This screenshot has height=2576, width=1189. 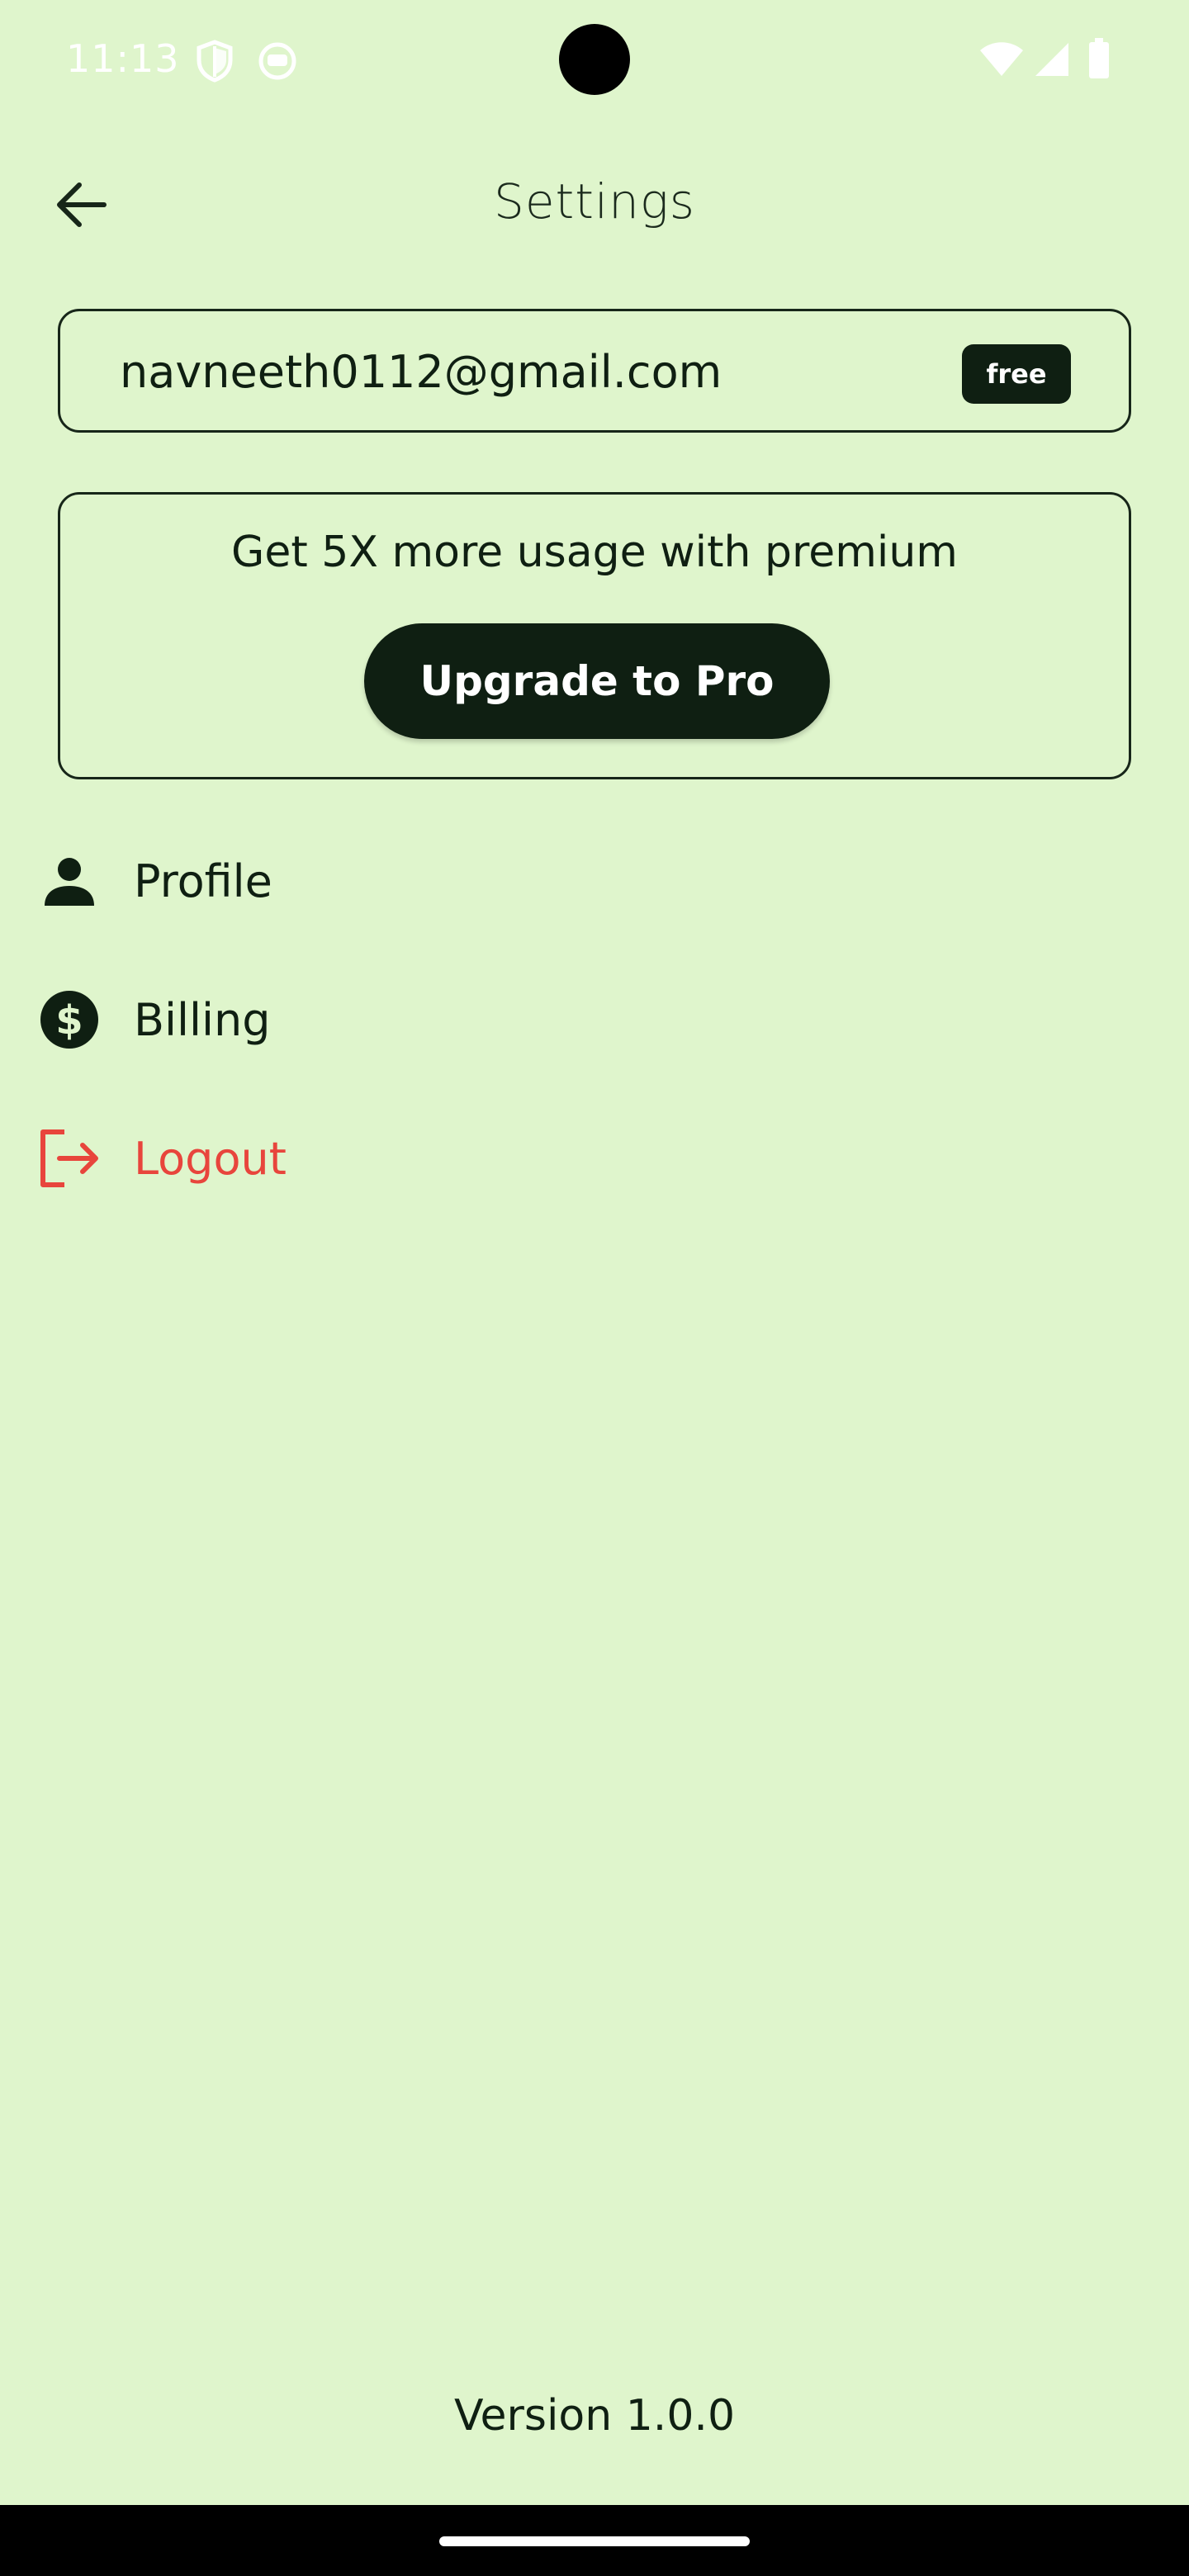 I want to click on upgrade-to-pro-button: Upgrade to Pro, so click(x=597, y=681).